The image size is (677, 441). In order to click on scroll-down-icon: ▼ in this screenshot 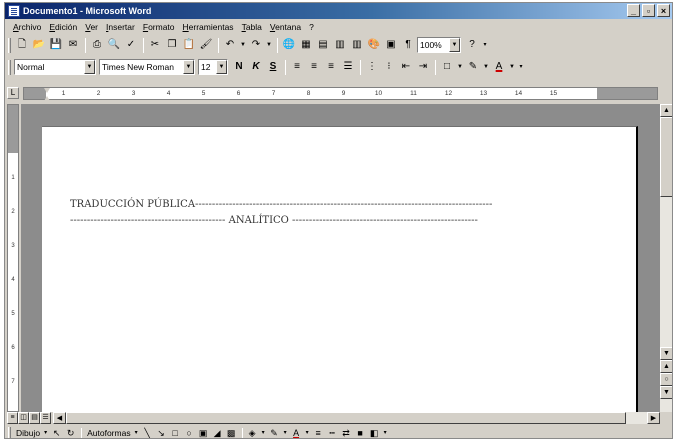, I will do `click(666, 353)`.